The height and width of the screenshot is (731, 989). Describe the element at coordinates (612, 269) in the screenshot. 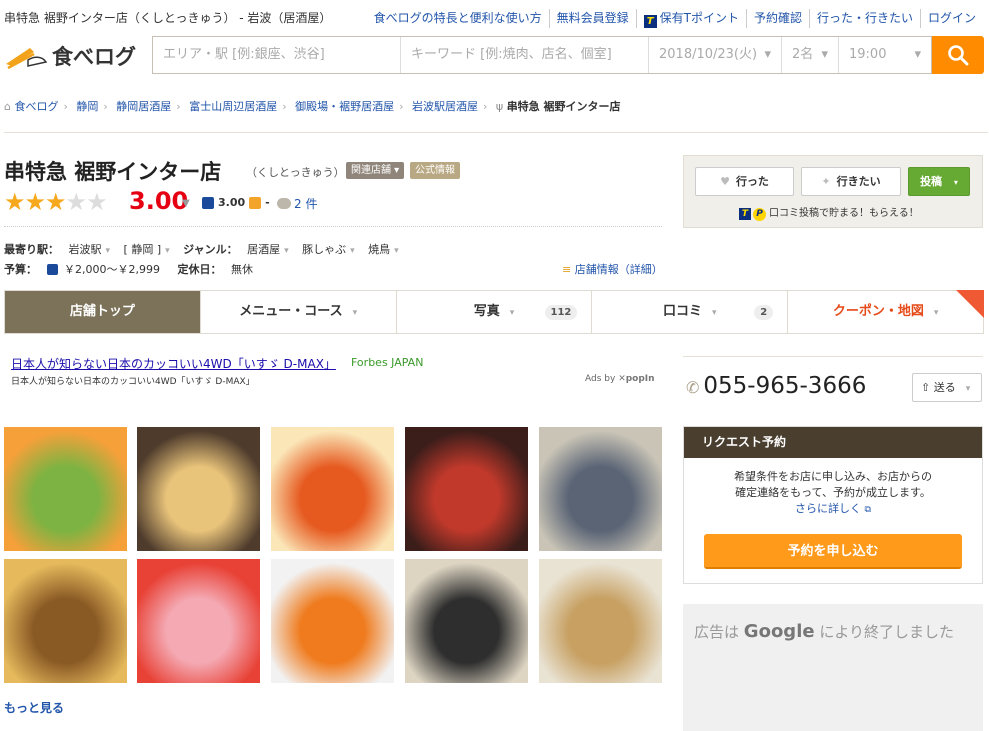

I see `shop-detail-link: ≡ 店舗情報（詳細）` at that location.